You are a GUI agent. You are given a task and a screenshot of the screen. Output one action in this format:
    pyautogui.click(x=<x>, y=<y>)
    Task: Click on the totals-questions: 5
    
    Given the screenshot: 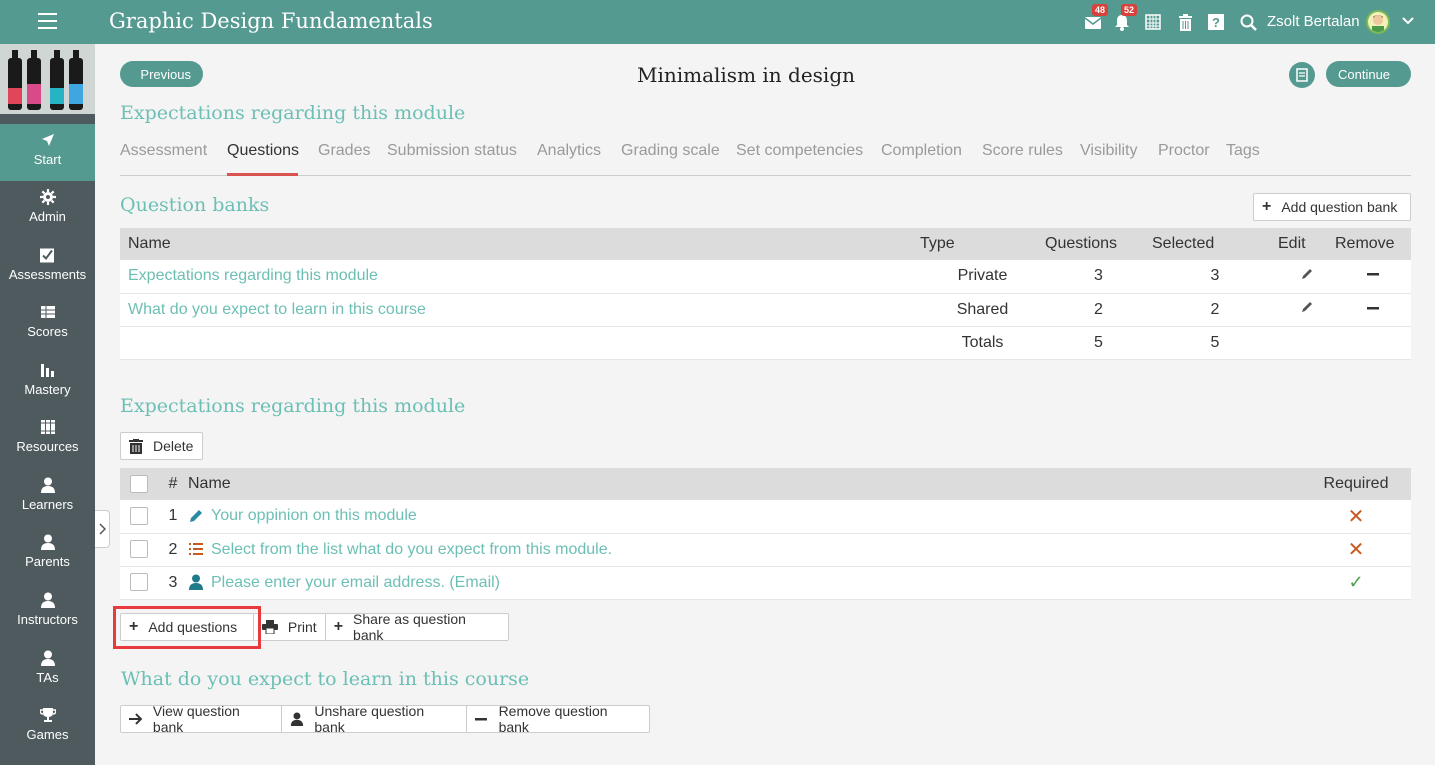 What is the action you would take?
    pyautogui.click(x=1098, y=343)
    